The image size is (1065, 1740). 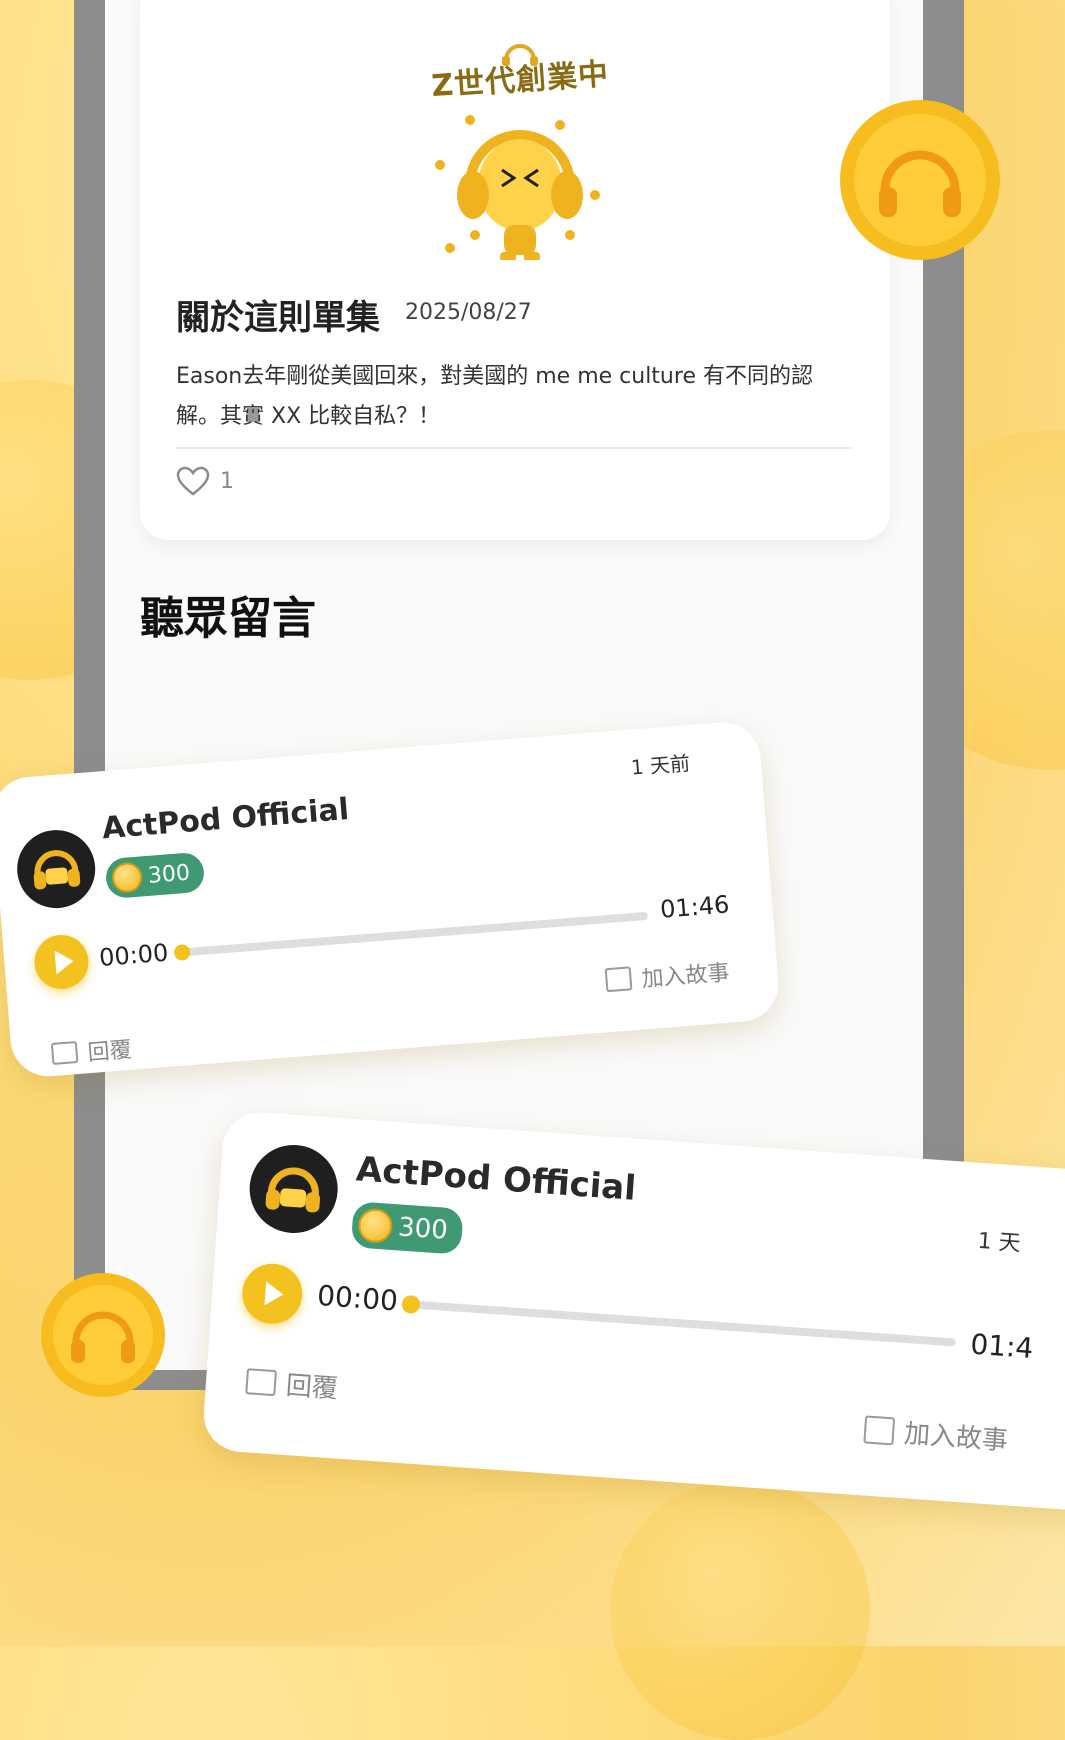 What do you see at coordinates (999, 1242) in the screenshot?
I see `comment-time-ago: 1 天` at bounding box center [999, 1242].